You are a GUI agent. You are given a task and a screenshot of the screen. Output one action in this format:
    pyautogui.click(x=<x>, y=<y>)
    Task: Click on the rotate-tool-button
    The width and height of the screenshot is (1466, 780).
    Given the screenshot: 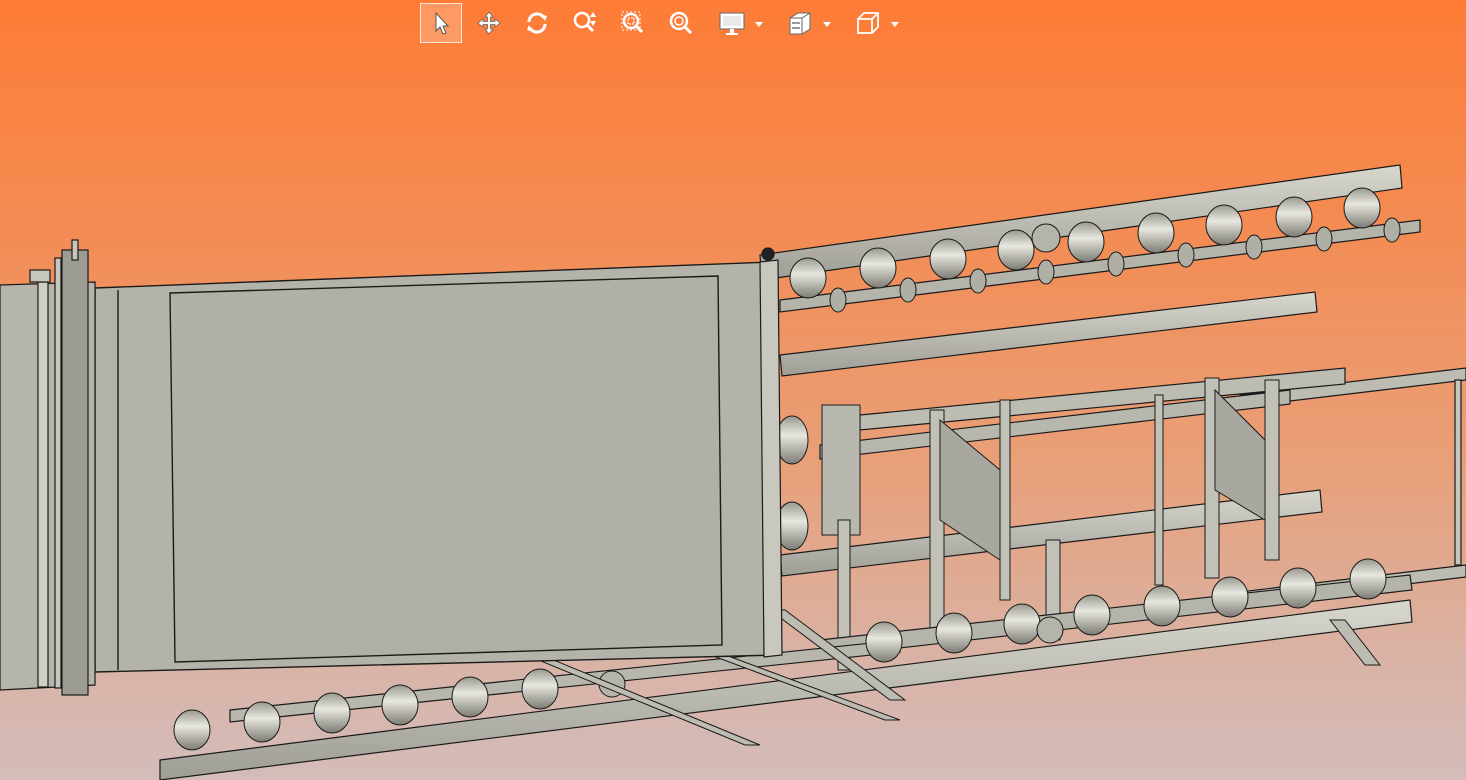 What is the action you would take?
    pyautogui.click(x=537, y=23)
    